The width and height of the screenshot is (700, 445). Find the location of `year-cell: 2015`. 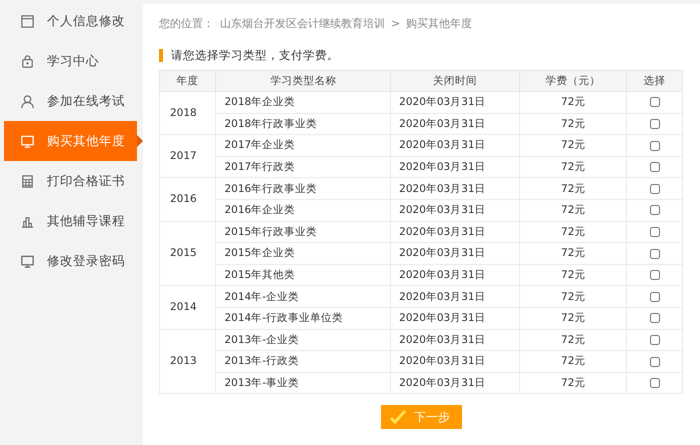

year-cell: 2015 is located at coordinates (188, 253).